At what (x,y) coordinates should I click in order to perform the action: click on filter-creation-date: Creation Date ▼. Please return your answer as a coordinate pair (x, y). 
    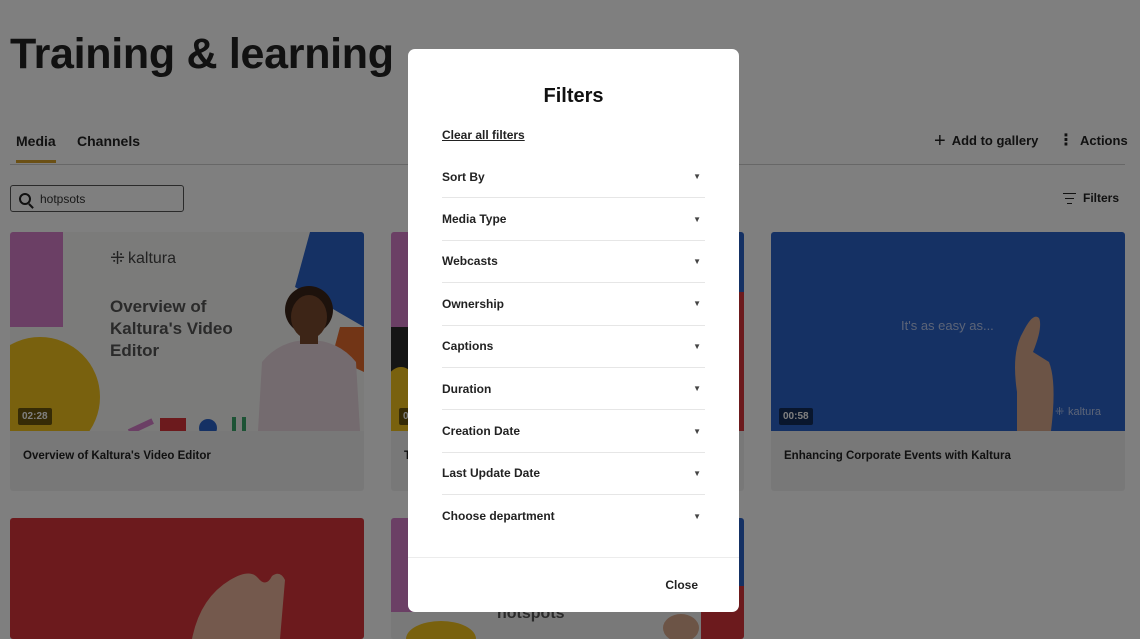
    Looking at the image, I should click on (573, 431).